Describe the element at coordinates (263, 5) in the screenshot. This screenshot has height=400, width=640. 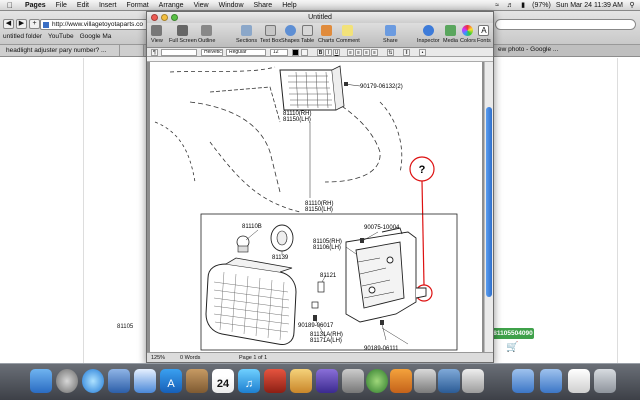
I see `menu-share: Share` at that location.